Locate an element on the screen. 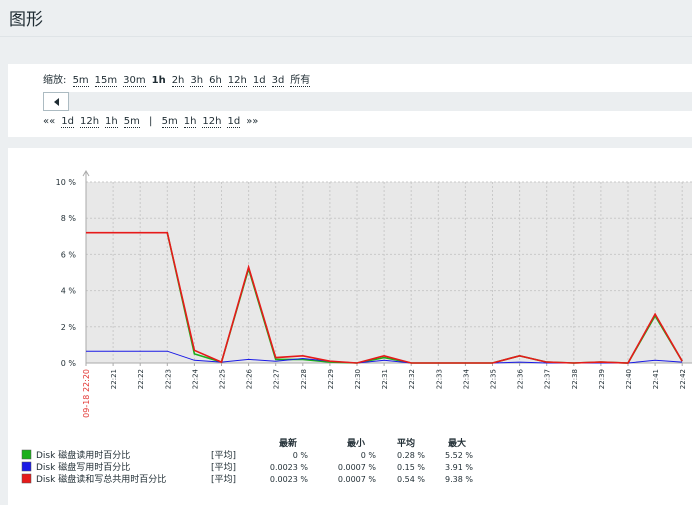 The width and height of the screenshot is (692, 505). zoom-option-3: 1h is located at coordinates (159, 80).